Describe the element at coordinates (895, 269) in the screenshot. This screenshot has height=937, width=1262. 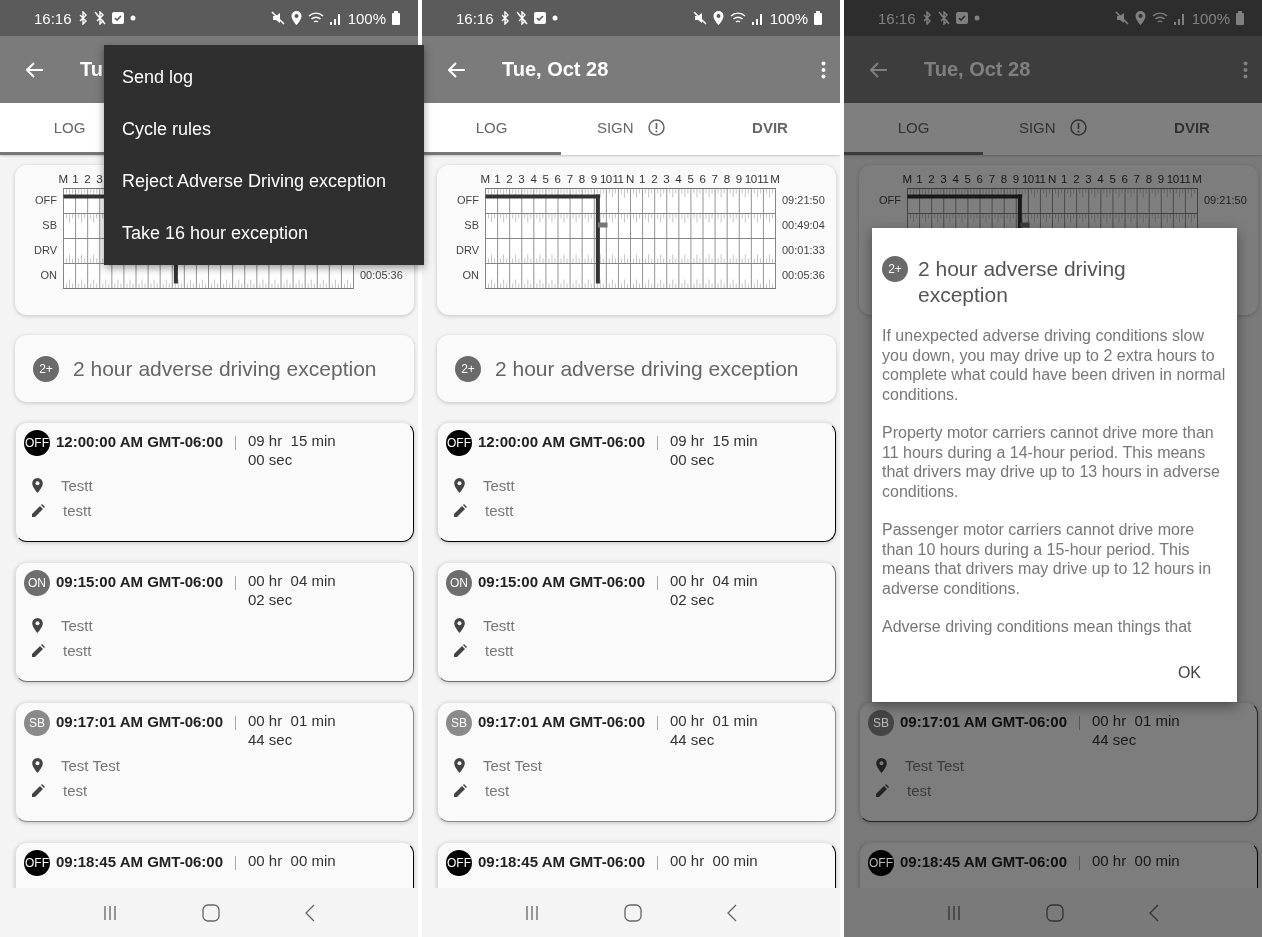
I see `exception-badge: 2+` at that location.